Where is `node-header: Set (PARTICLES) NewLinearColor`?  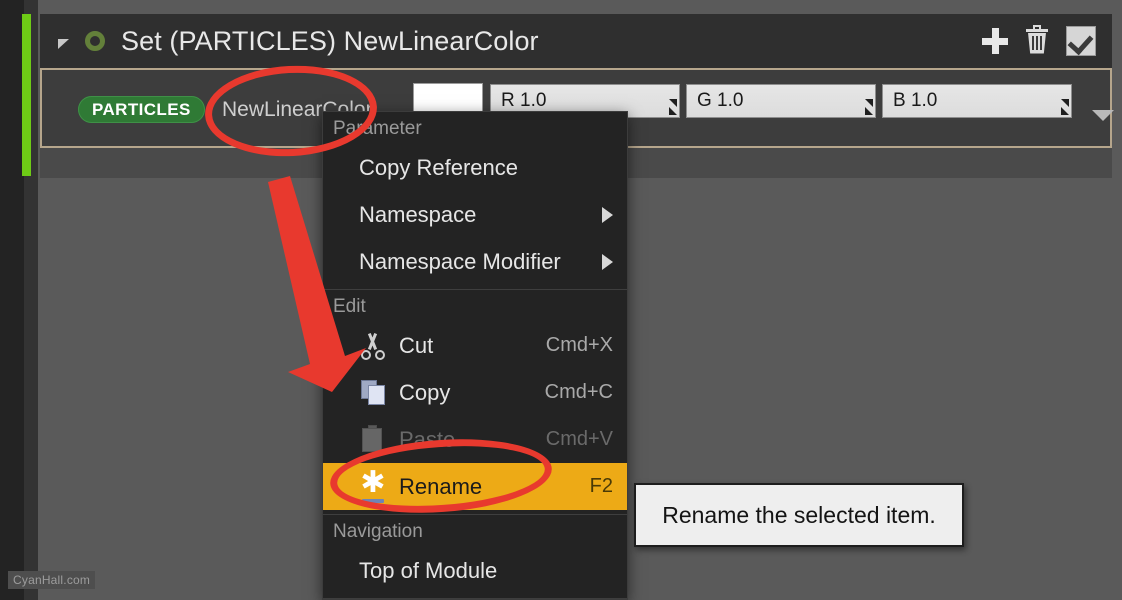 node-header: Set (PARTICLES) NewLinearColor is located at coordinates (576, 41).